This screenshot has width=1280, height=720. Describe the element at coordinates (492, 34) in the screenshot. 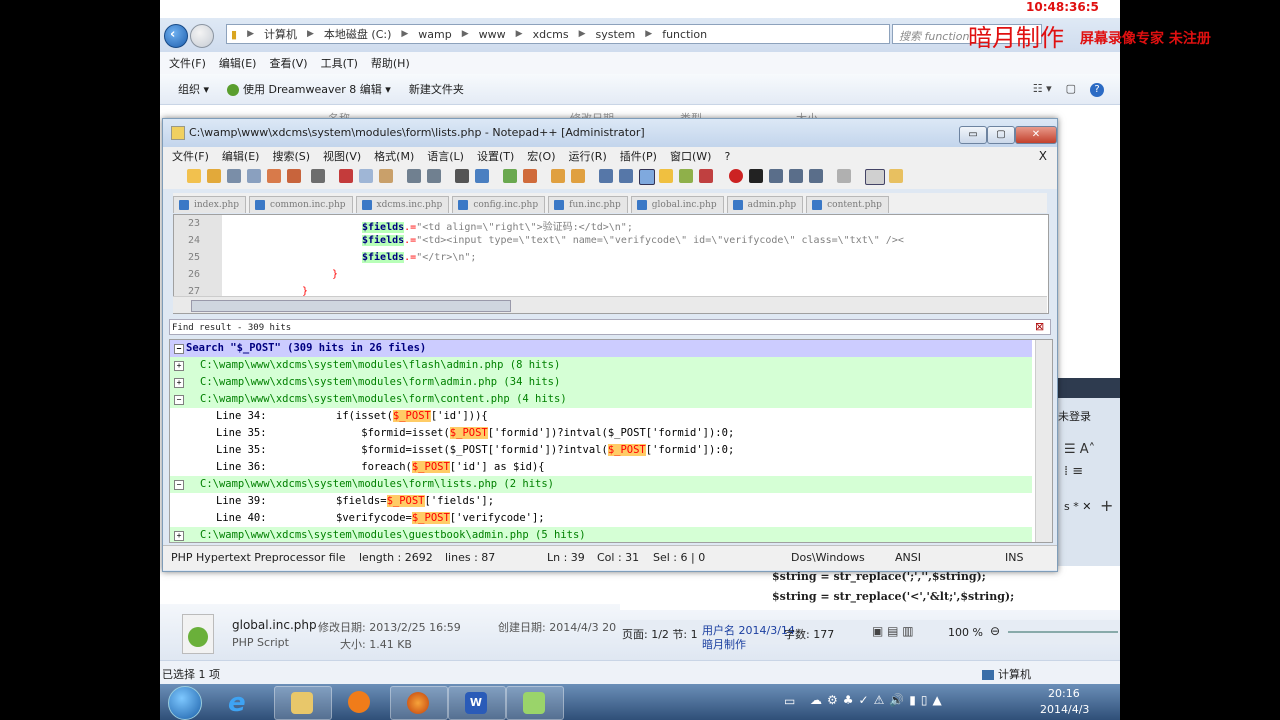

I see `breadcrumb-item: www` at that location.